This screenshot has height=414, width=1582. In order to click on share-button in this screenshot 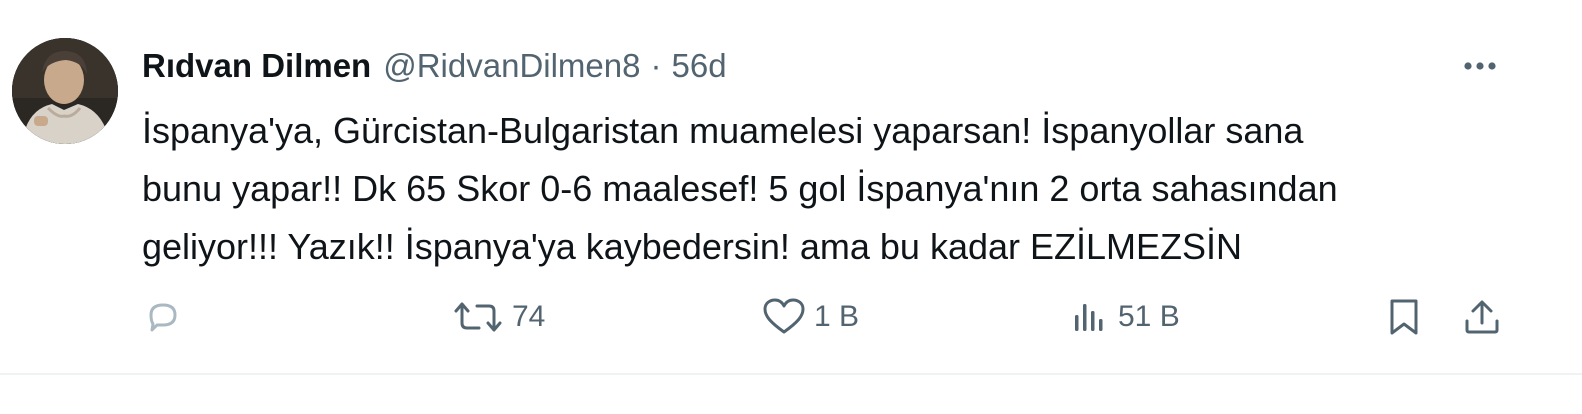, I will do `click(1482, 317)`.